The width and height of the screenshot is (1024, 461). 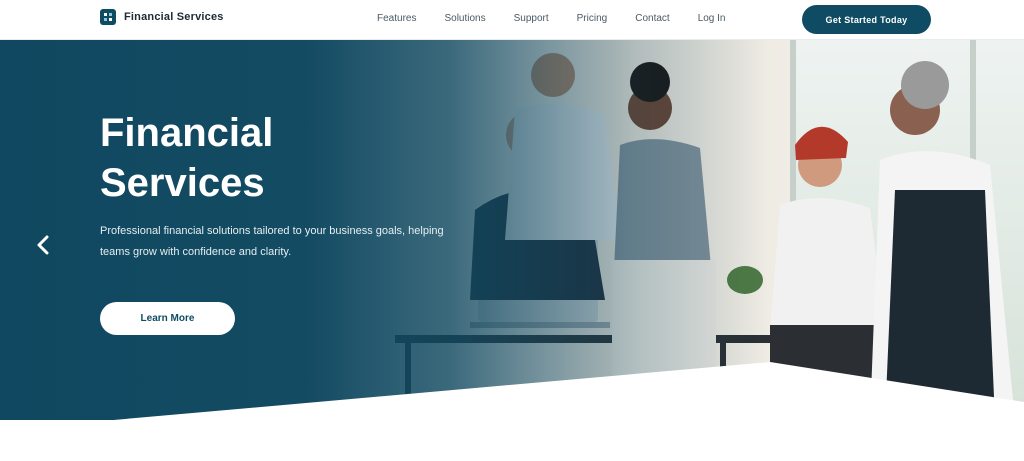 What do you see at coordinates (108, 17) in the screenshot?
I see `brand-logo-icon` at bounding box center [108, 17].